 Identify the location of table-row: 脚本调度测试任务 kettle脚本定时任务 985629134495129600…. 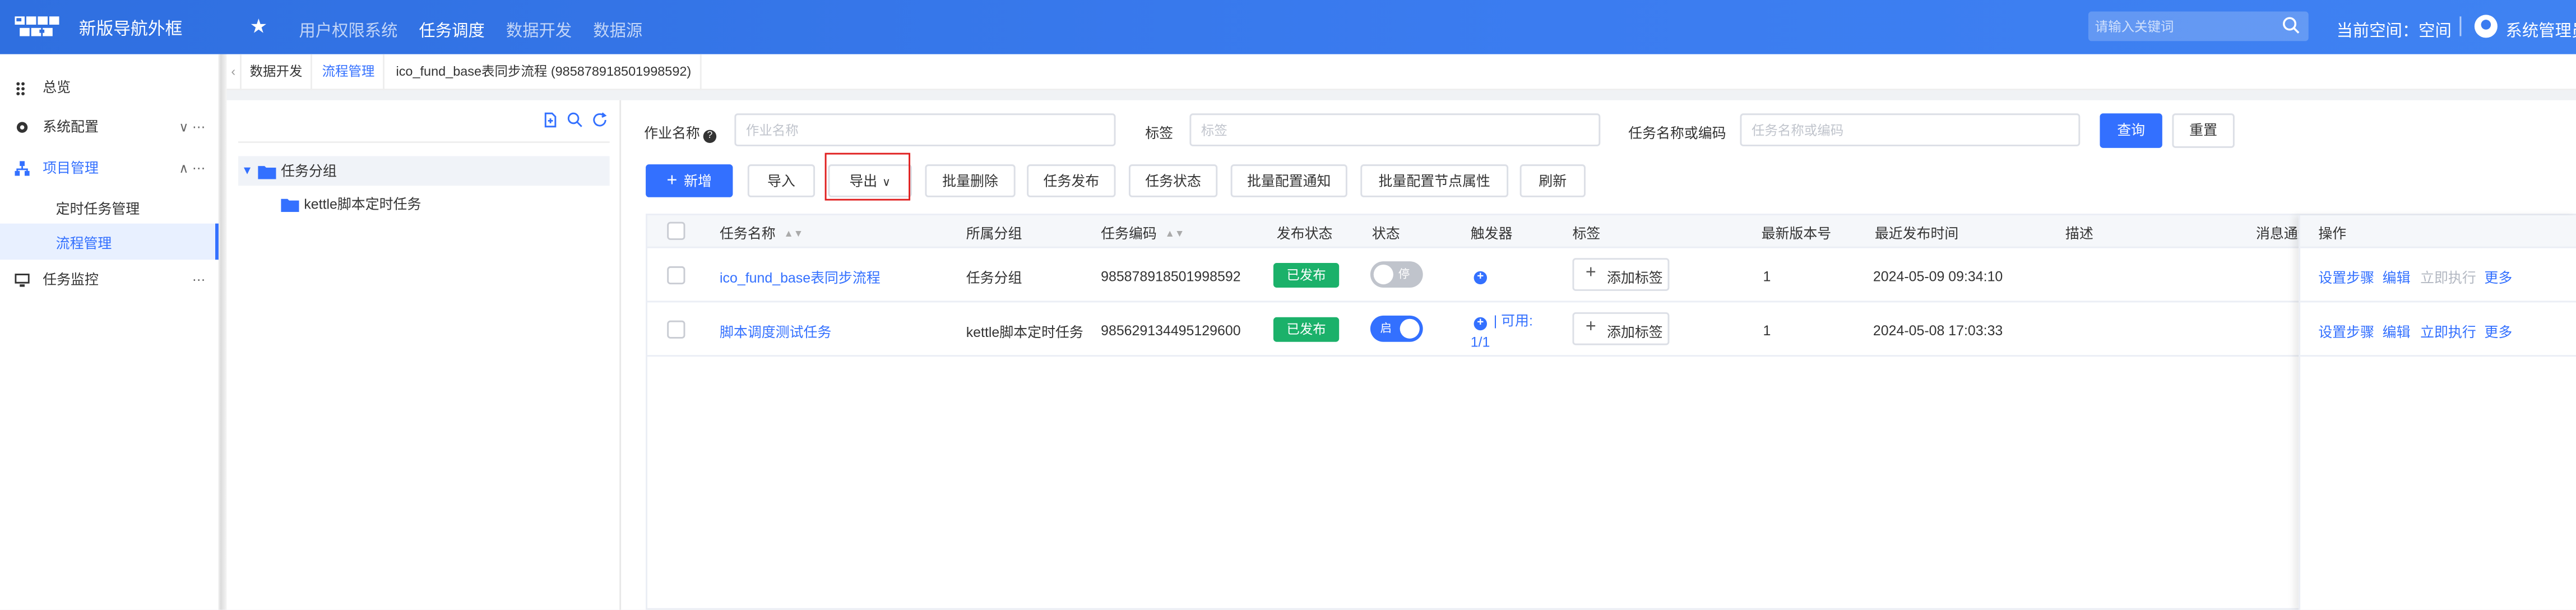
(1611, 329).